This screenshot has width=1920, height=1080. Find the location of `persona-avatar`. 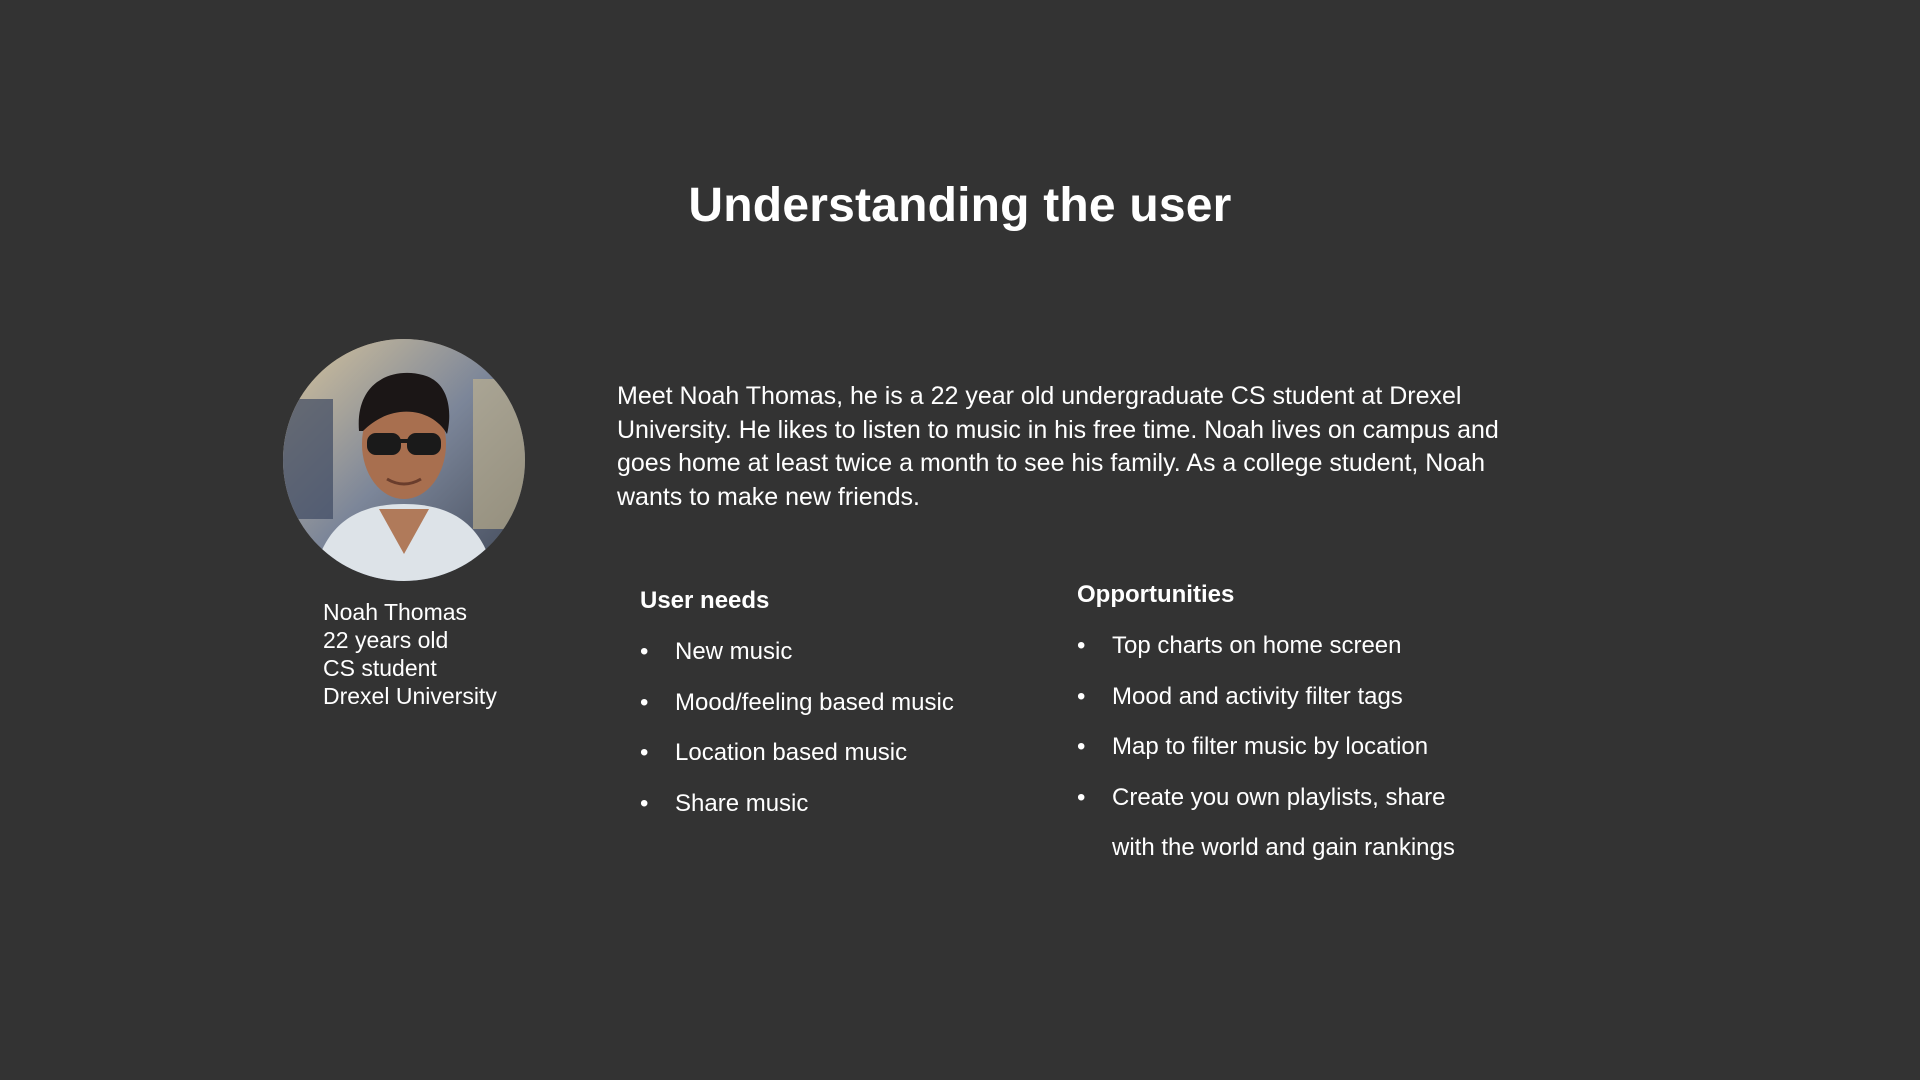

persona-avatar is located at coordinates (404, 460).